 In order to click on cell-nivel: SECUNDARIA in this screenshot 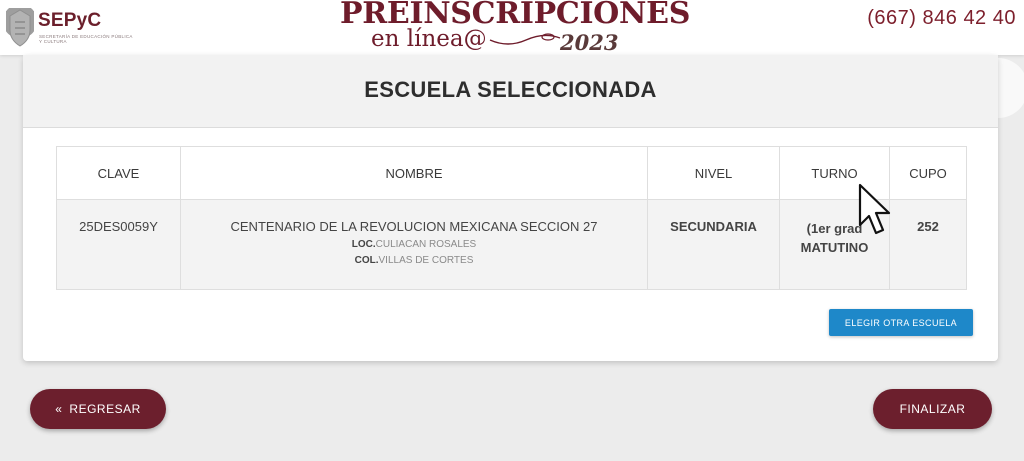, I will do `click(713, 244)`.